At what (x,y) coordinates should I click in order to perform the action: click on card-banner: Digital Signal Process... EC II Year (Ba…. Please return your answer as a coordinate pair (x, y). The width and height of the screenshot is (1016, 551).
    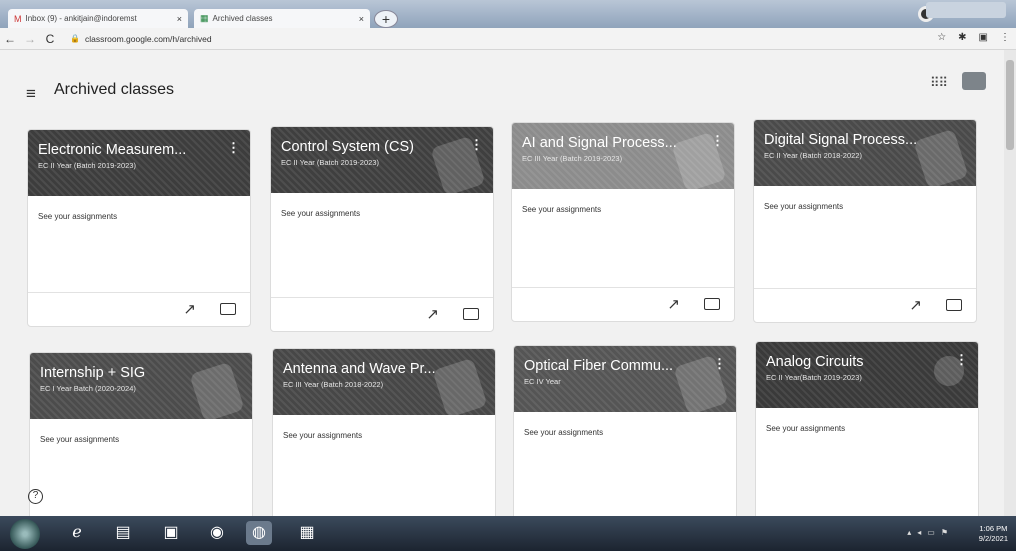
    Looking at the image, I should click on (865, 155).